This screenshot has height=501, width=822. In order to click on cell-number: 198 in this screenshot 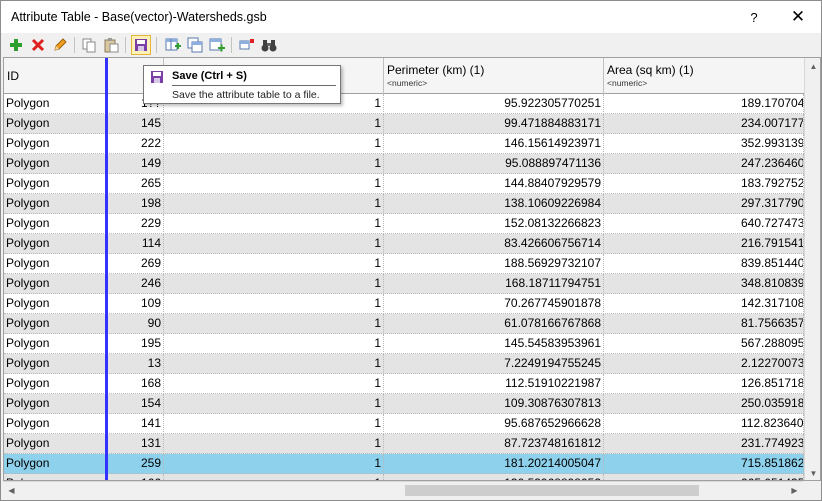, I will do `click(136, 203)`.